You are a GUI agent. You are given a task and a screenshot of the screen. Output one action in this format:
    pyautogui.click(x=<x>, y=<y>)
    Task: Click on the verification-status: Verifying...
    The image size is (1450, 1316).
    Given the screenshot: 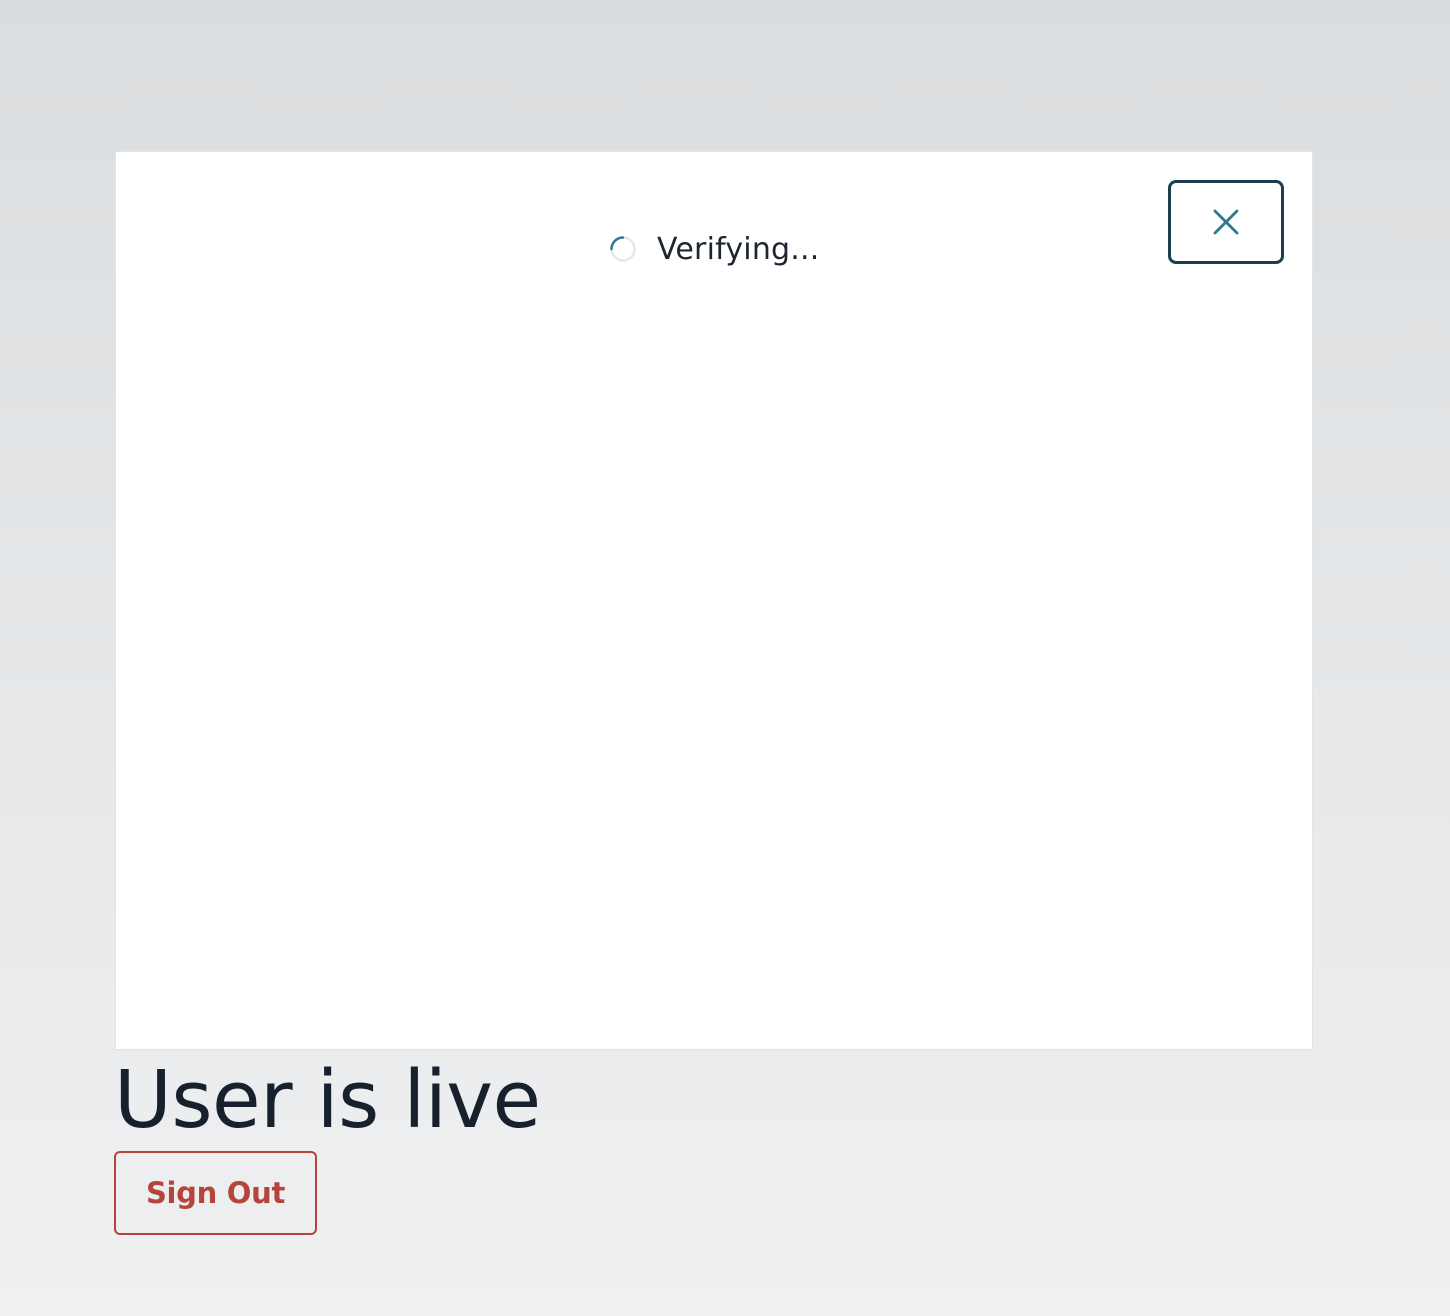 What is the action you would take?
    pyautogui.click(x=715, y=249)
    